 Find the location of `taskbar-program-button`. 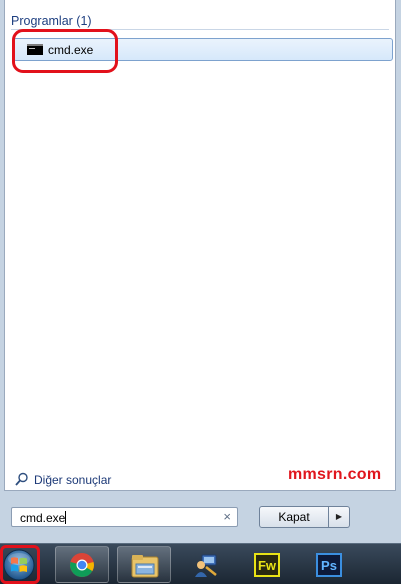

taskbar-program-button is located at coordinates (206, 564).